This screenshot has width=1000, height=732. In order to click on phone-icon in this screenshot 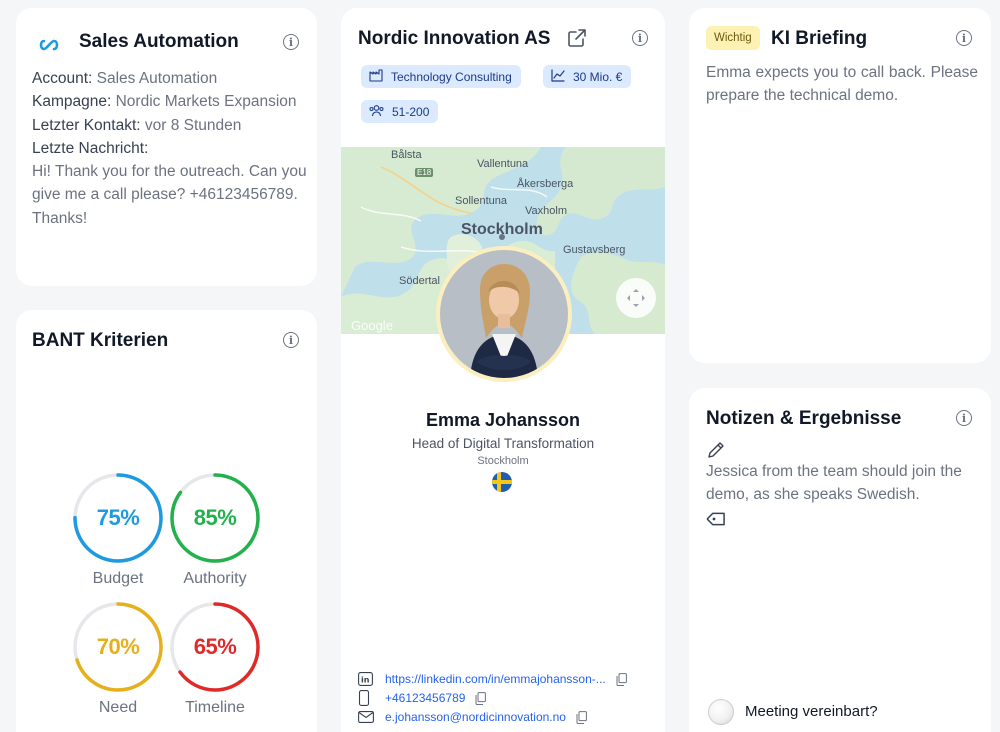, I will do `click(367, 698)`.